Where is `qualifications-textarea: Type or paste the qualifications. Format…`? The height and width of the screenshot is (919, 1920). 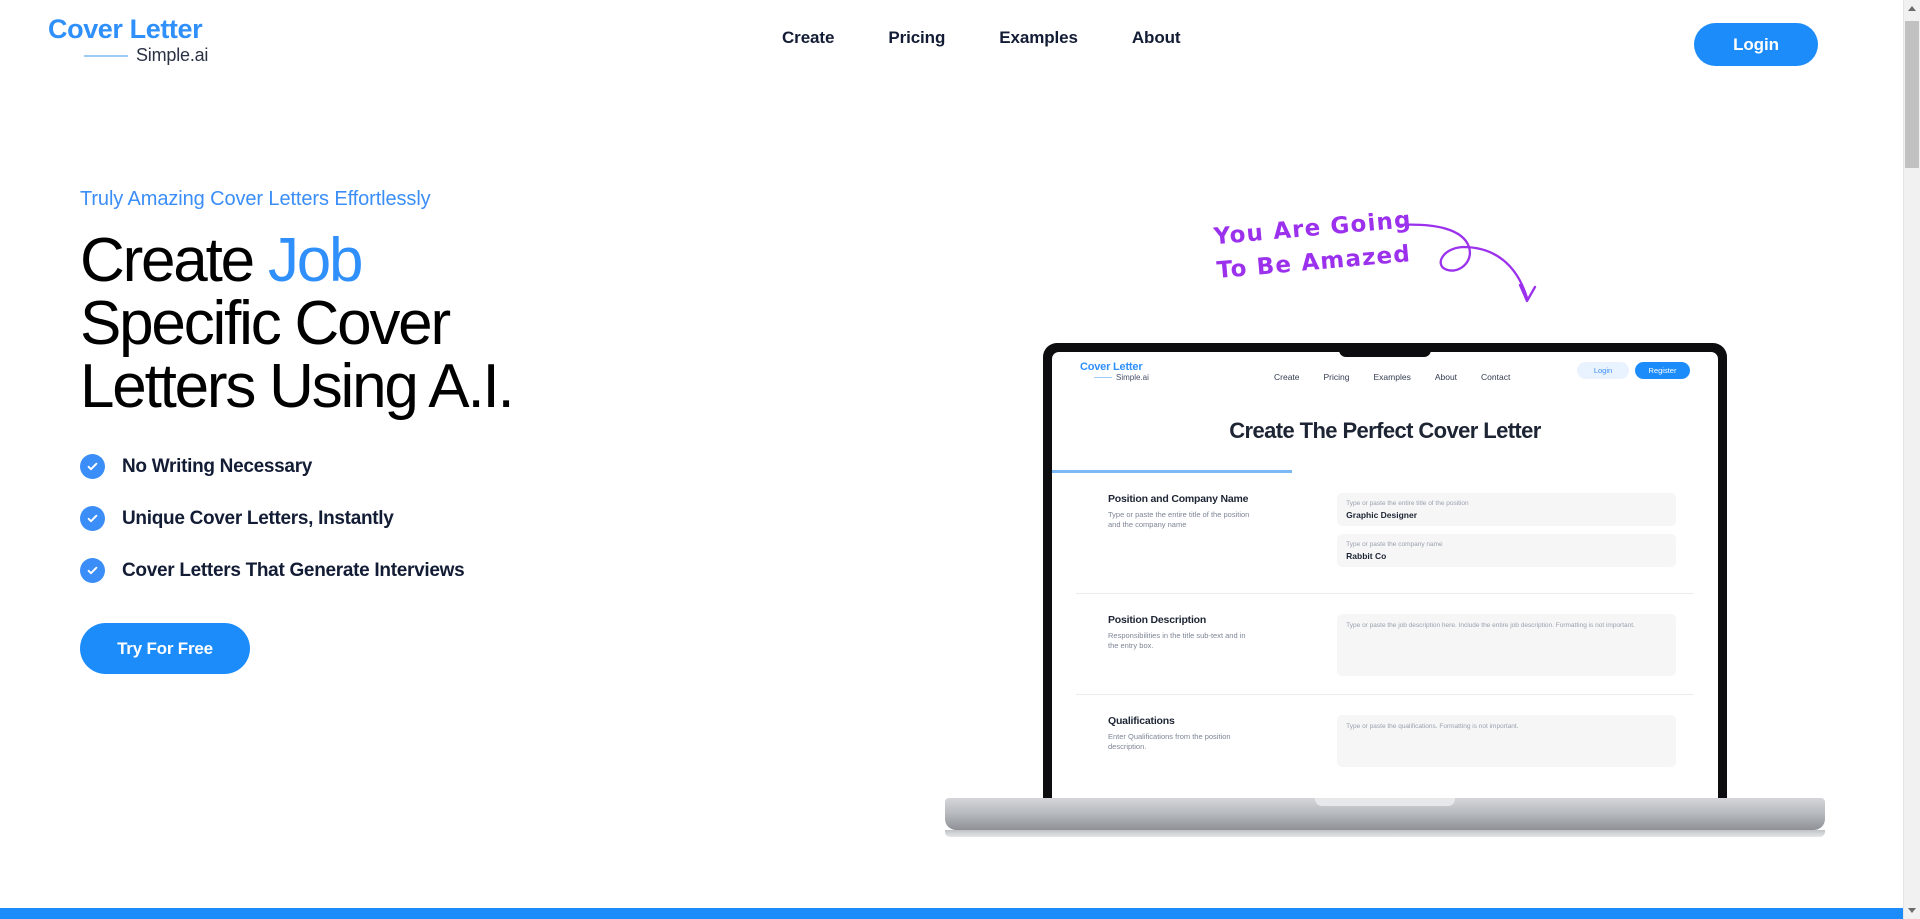 qualifications-textarea: Type or paste the qualifications. Format… is located at coordinates (1506, 741).